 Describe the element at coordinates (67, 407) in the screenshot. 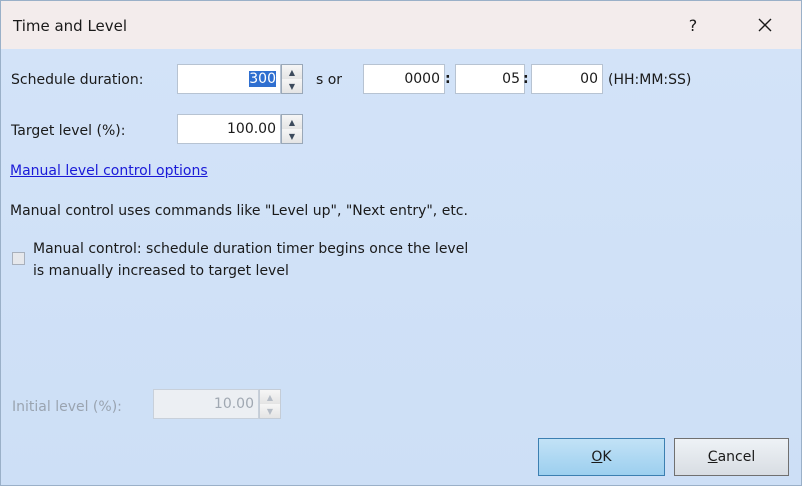

I see `initial-level-label: Initial level (%):` at that location.